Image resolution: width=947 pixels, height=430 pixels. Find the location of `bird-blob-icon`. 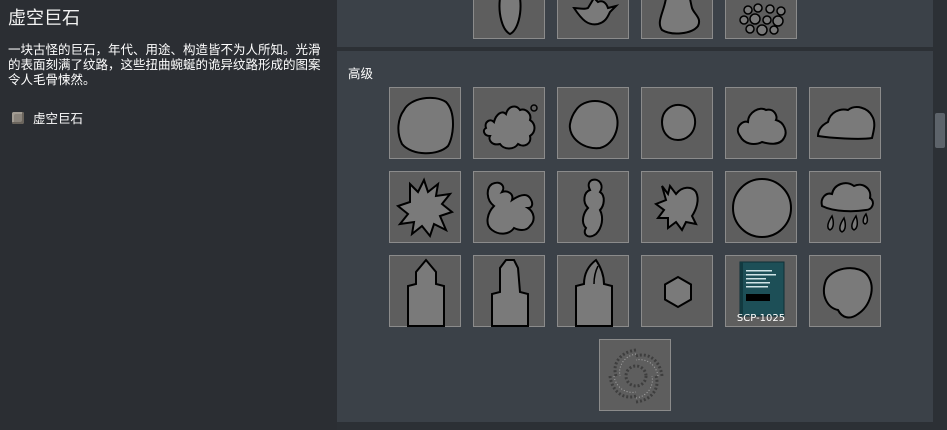

bird-blob-icon is located at coordinates (596, 13).